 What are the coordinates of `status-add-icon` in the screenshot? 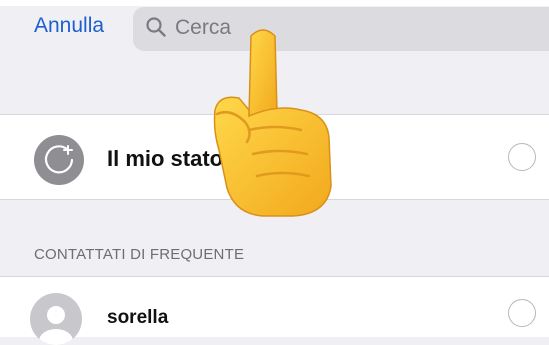 It's located at (59, 159).